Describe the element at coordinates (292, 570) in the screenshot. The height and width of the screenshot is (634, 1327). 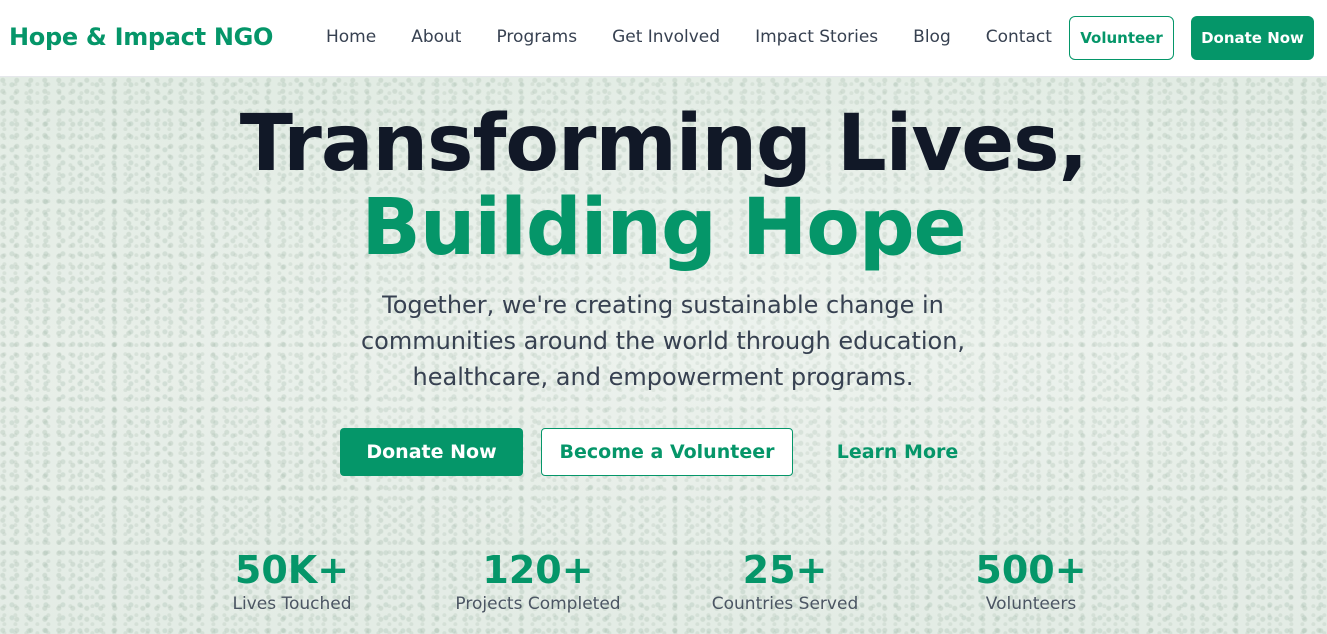
I see `stat-value: 50K+` at that location.